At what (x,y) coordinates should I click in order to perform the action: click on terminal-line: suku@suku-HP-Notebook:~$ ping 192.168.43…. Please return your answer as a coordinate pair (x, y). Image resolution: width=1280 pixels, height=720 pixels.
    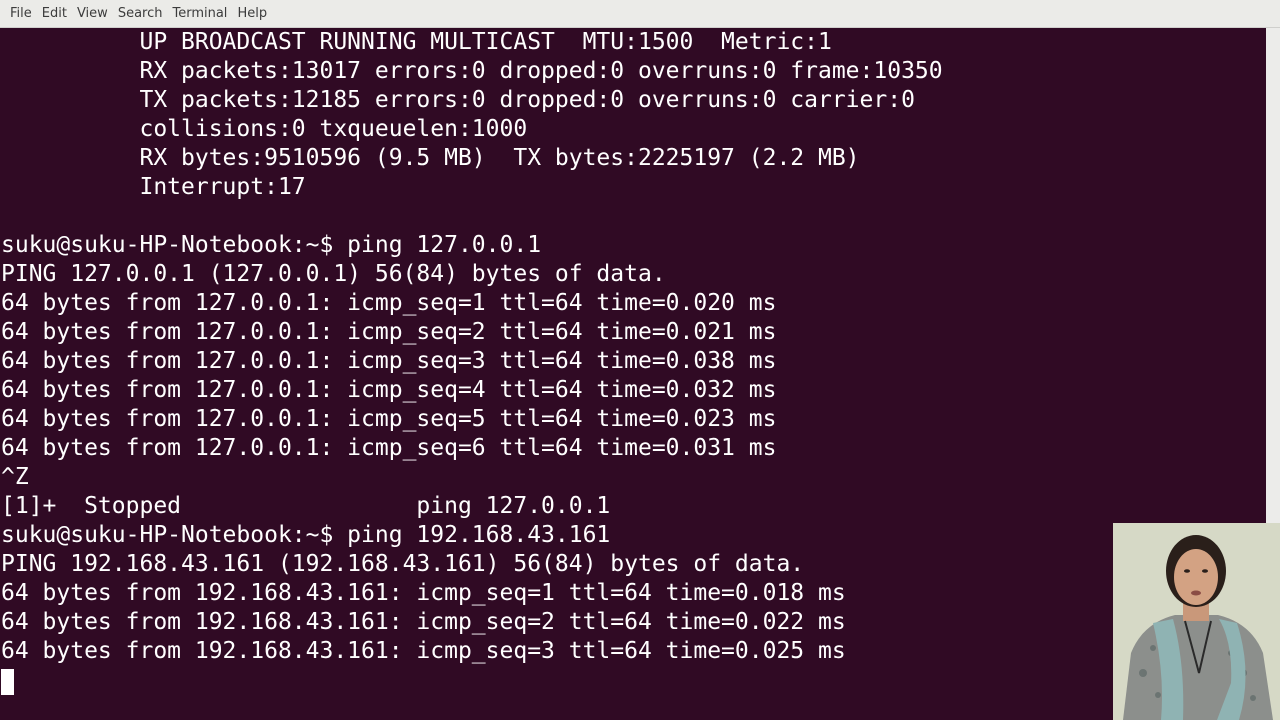
    Looking at the image, I should click on (306, 535).